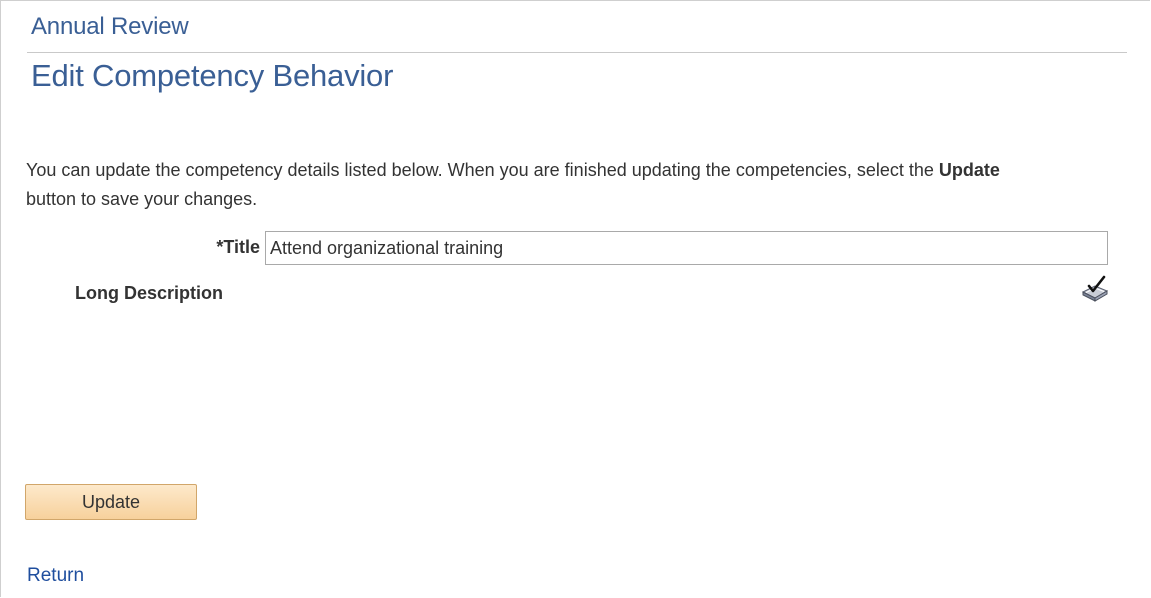 The image size is (1151, 598). What do you see at coordinates (111, 502) in the screenshot?
I see `update-button: Update` at bounding box center [111, 502].